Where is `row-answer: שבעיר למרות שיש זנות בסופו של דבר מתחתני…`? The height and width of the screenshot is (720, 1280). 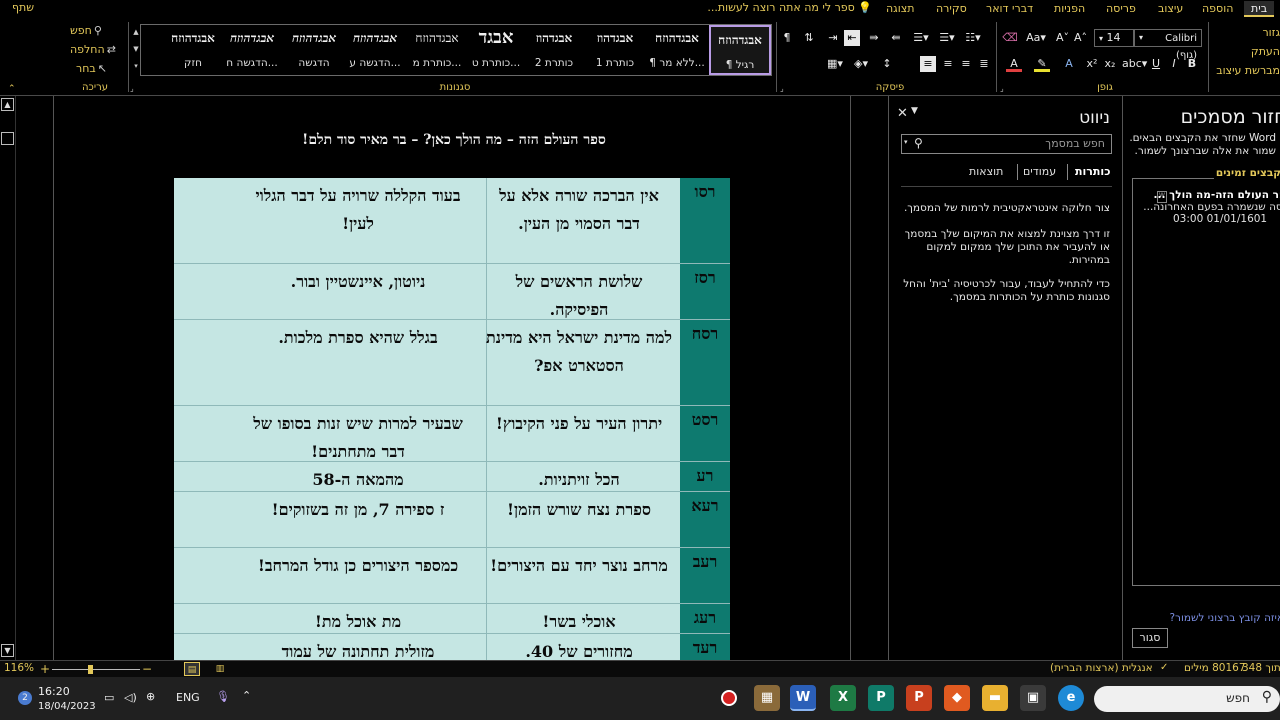 row-answer: שבעיר למרות שיש זנות בסופו של דבר מתחתני… is located at coordinates (358, 438).